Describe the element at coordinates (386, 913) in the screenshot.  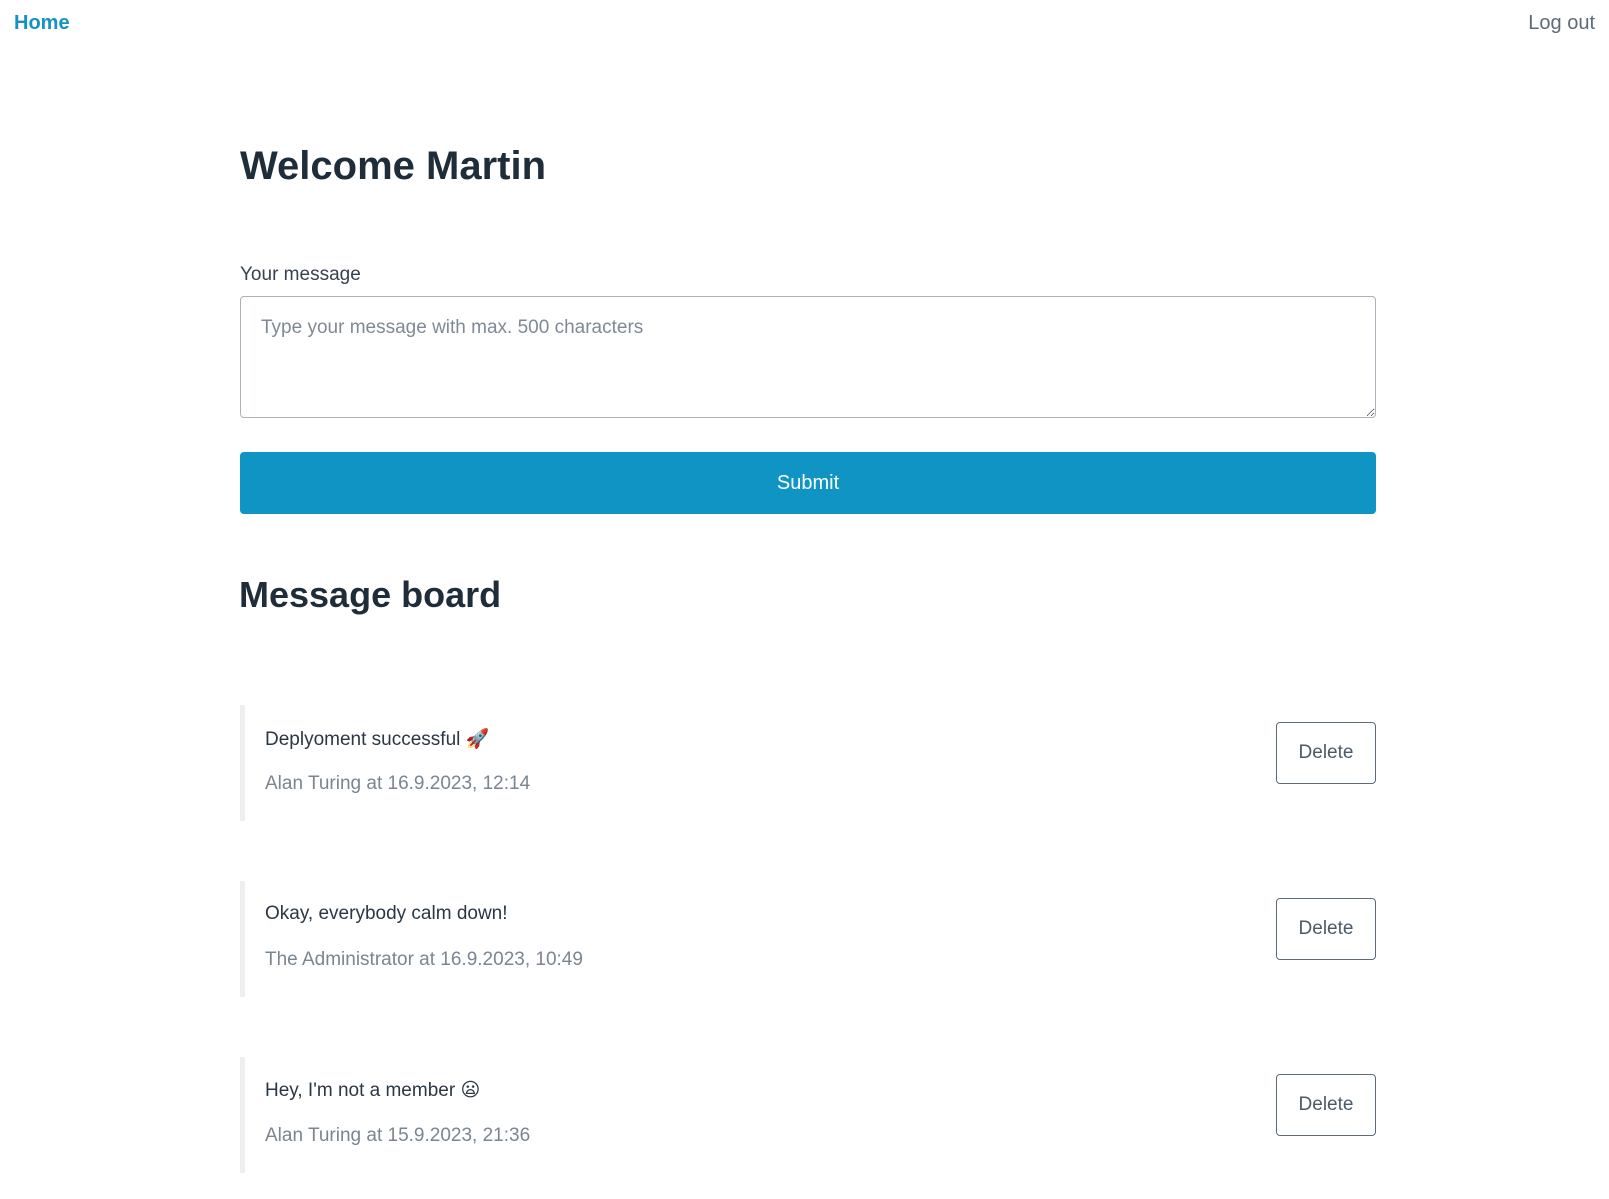
I see `message-text: Okay, everybody calm down!` at that location.